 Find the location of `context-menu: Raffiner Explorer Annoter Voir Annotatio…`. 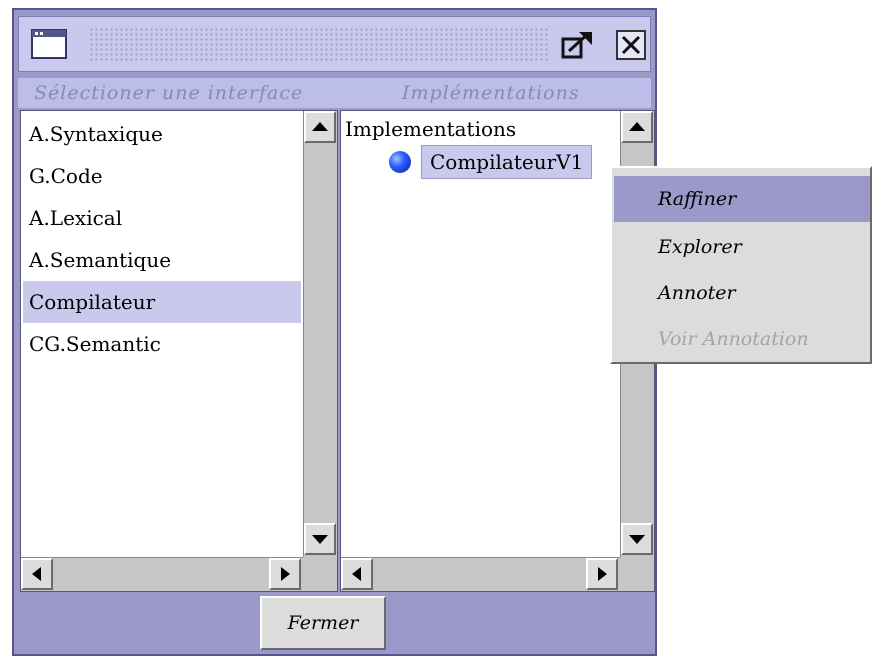

context-menu: Raffiner Explorer Annoter Voir Annotatio… is located at coordinates (741, 265).